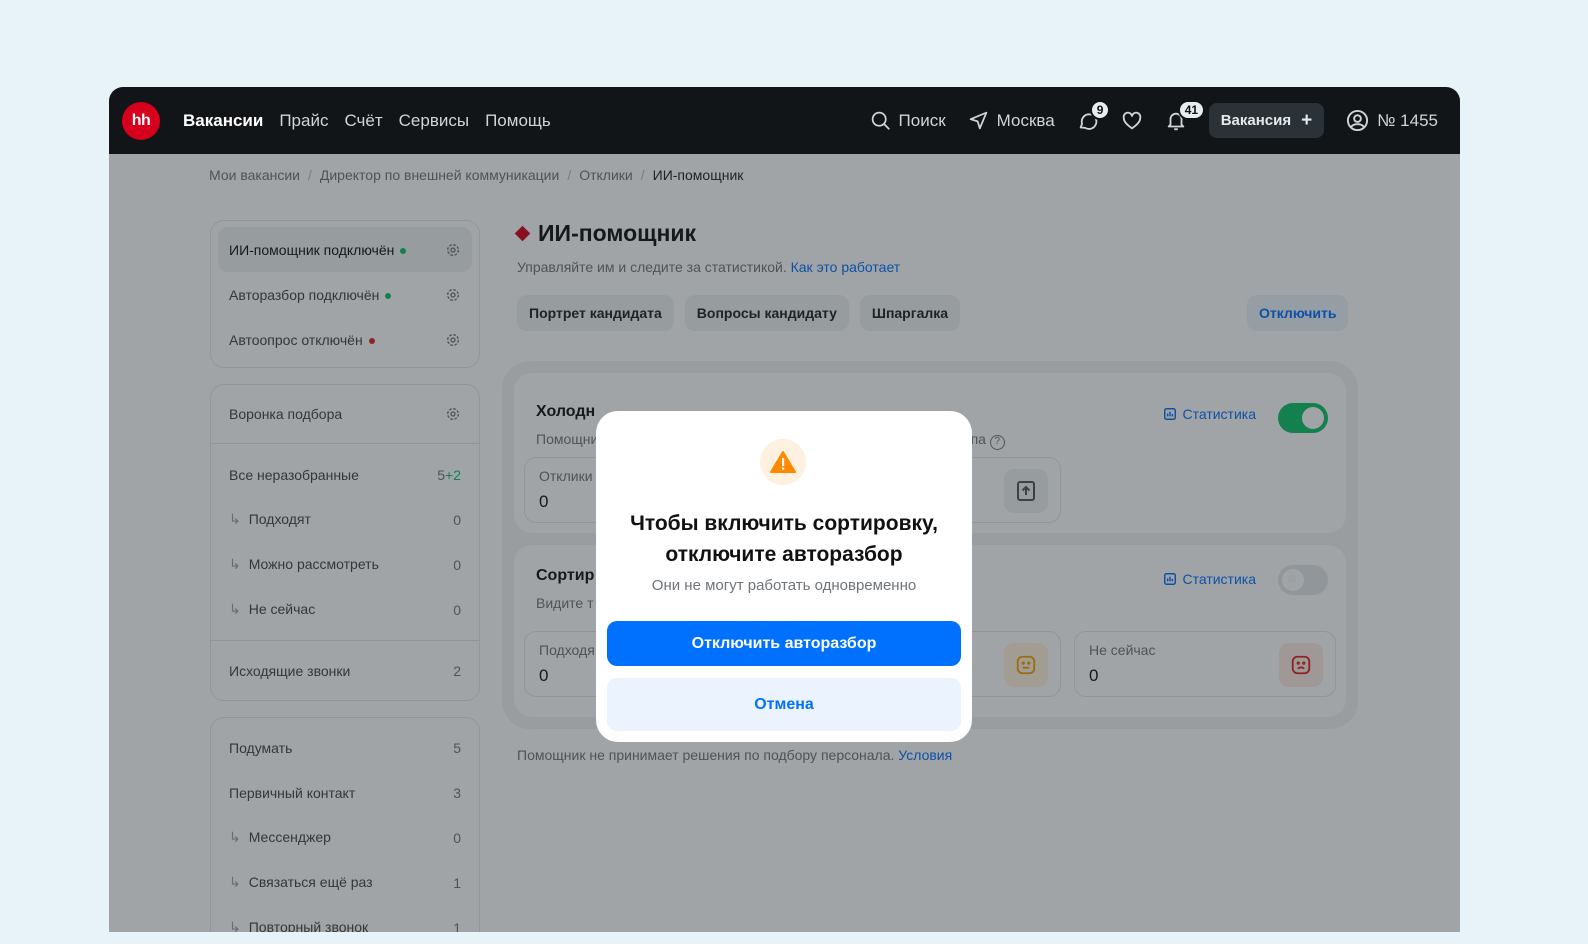  I want to click on user-avatar-icon, so click(1358, 120).